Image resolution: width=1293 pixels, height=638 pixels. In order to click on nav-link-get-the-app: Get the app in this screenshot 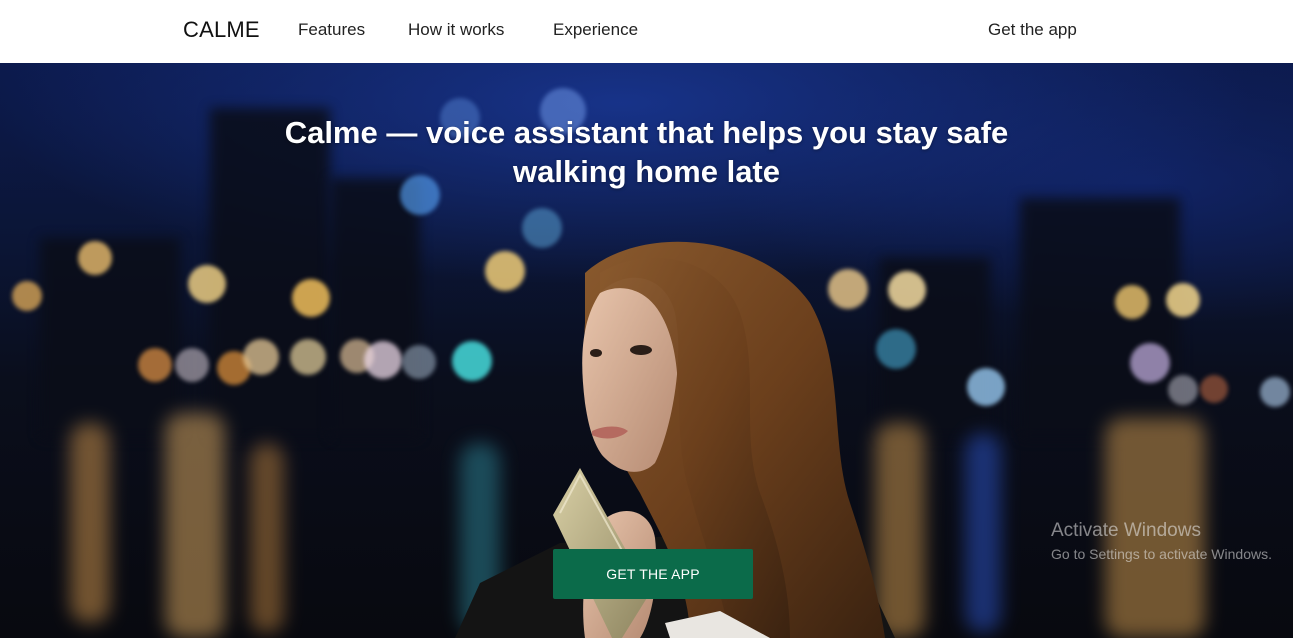, I will do `click(1032, 30)`.